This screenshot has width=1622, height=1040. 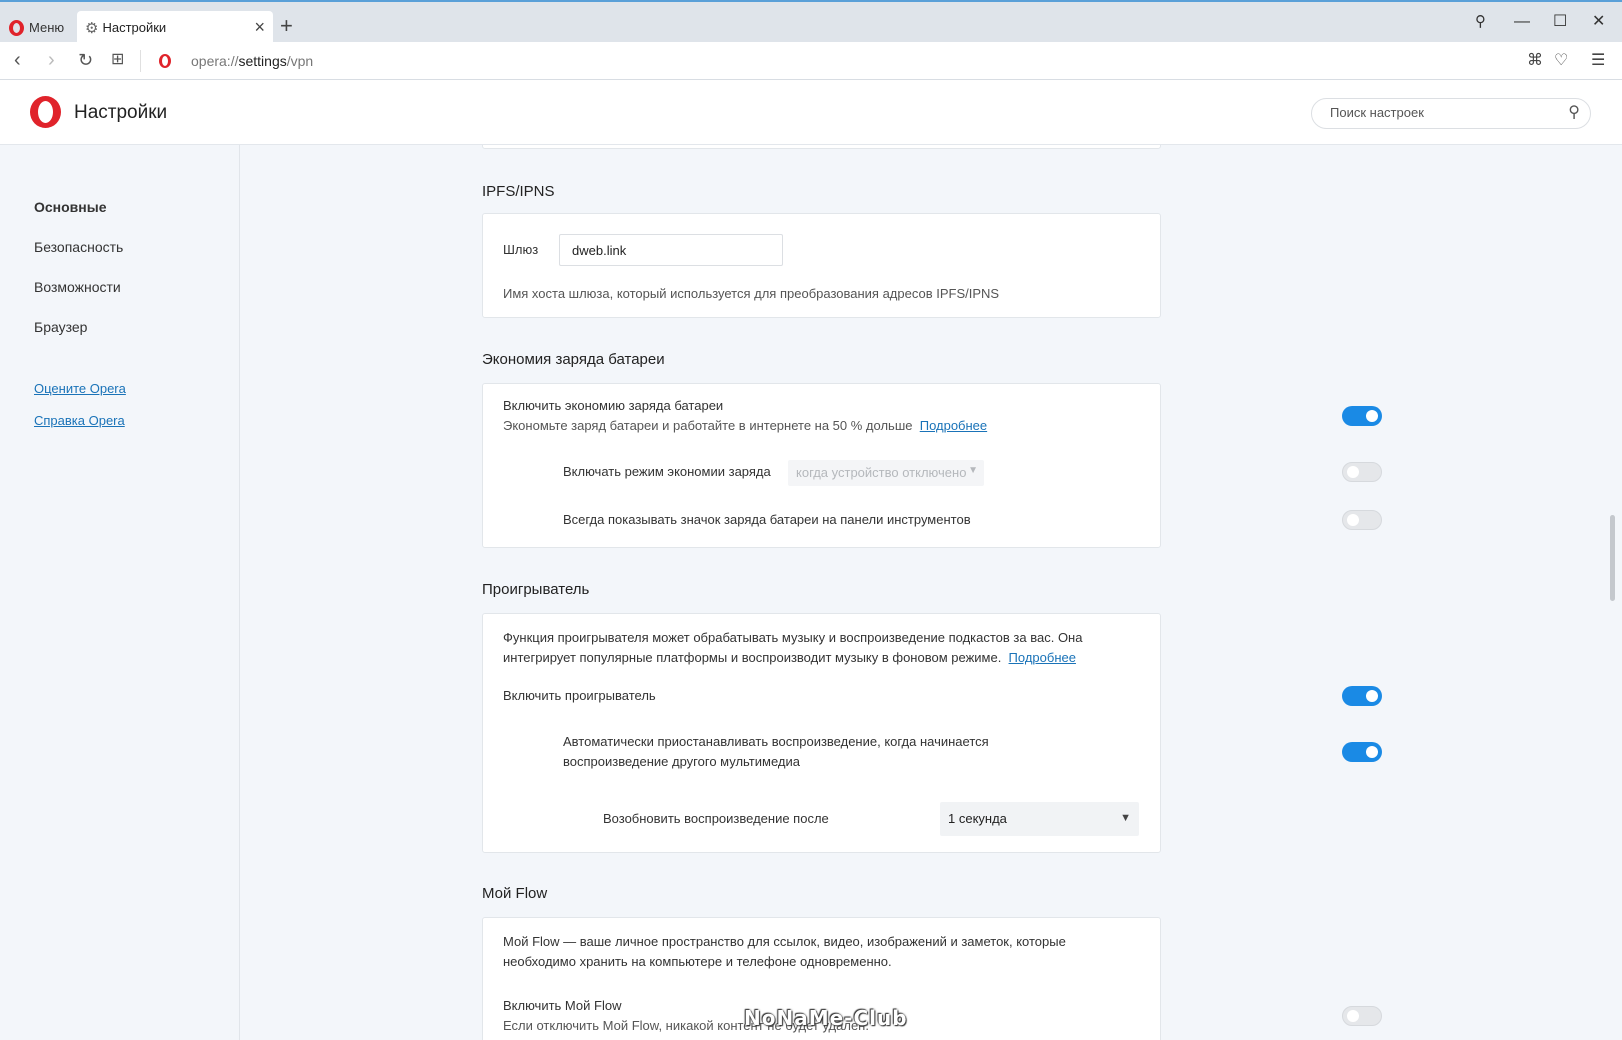 I want to click on back-button: ‹, so click(x=17, y=60).